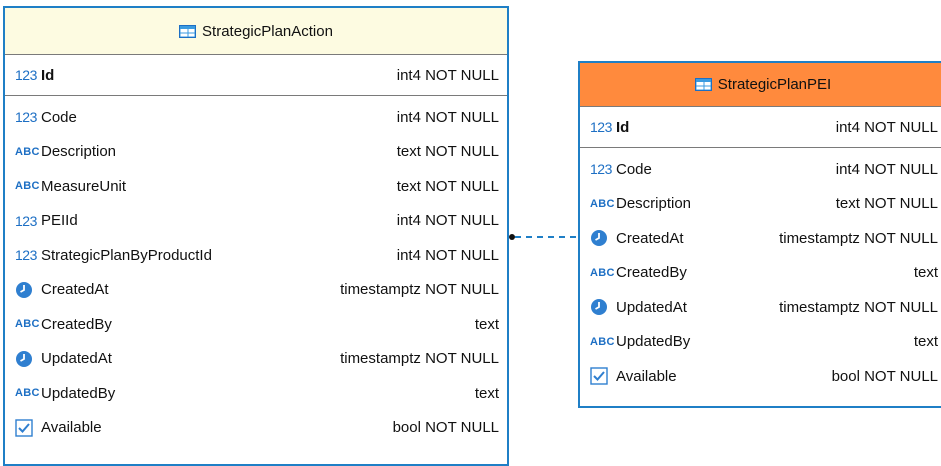  I want to click on column-row: ABC MeasureUnit text NOT NULL, so click(256, 186).